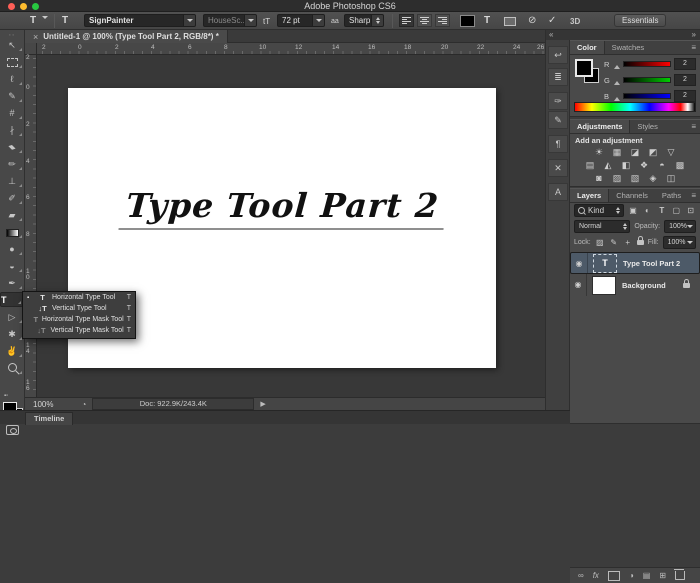 Image resolution: width=700 pixels, height=583 pixels. I want to click on quick-mask-icon, so click(12, 430).